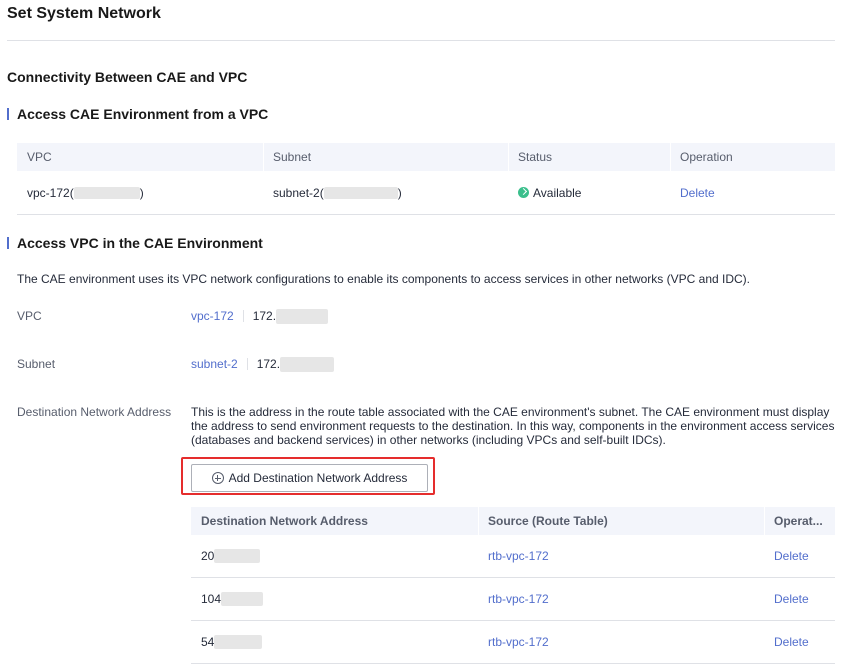 This screenshot has width=842, height=666. What do you see at coordinates (217, 478) in the screenshot?
I see `plus-circle-icon` at bounding box center [217, 478].